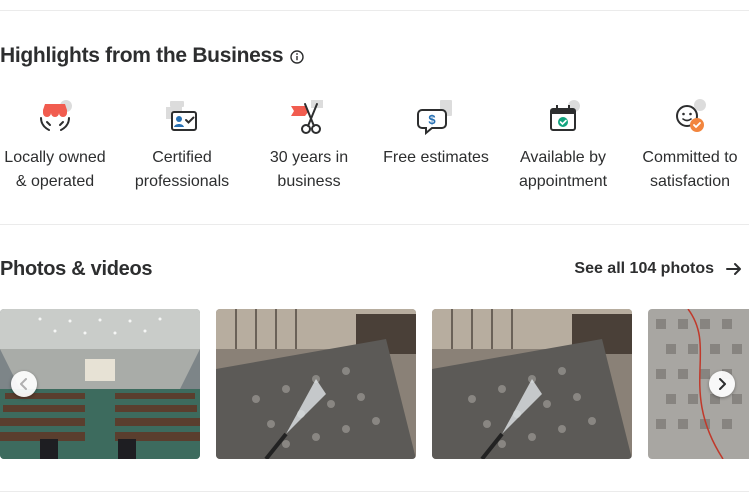 This screenshot has width=749, height=503. I want to click on highlight-label-line2: professionals, so click(182, 181).